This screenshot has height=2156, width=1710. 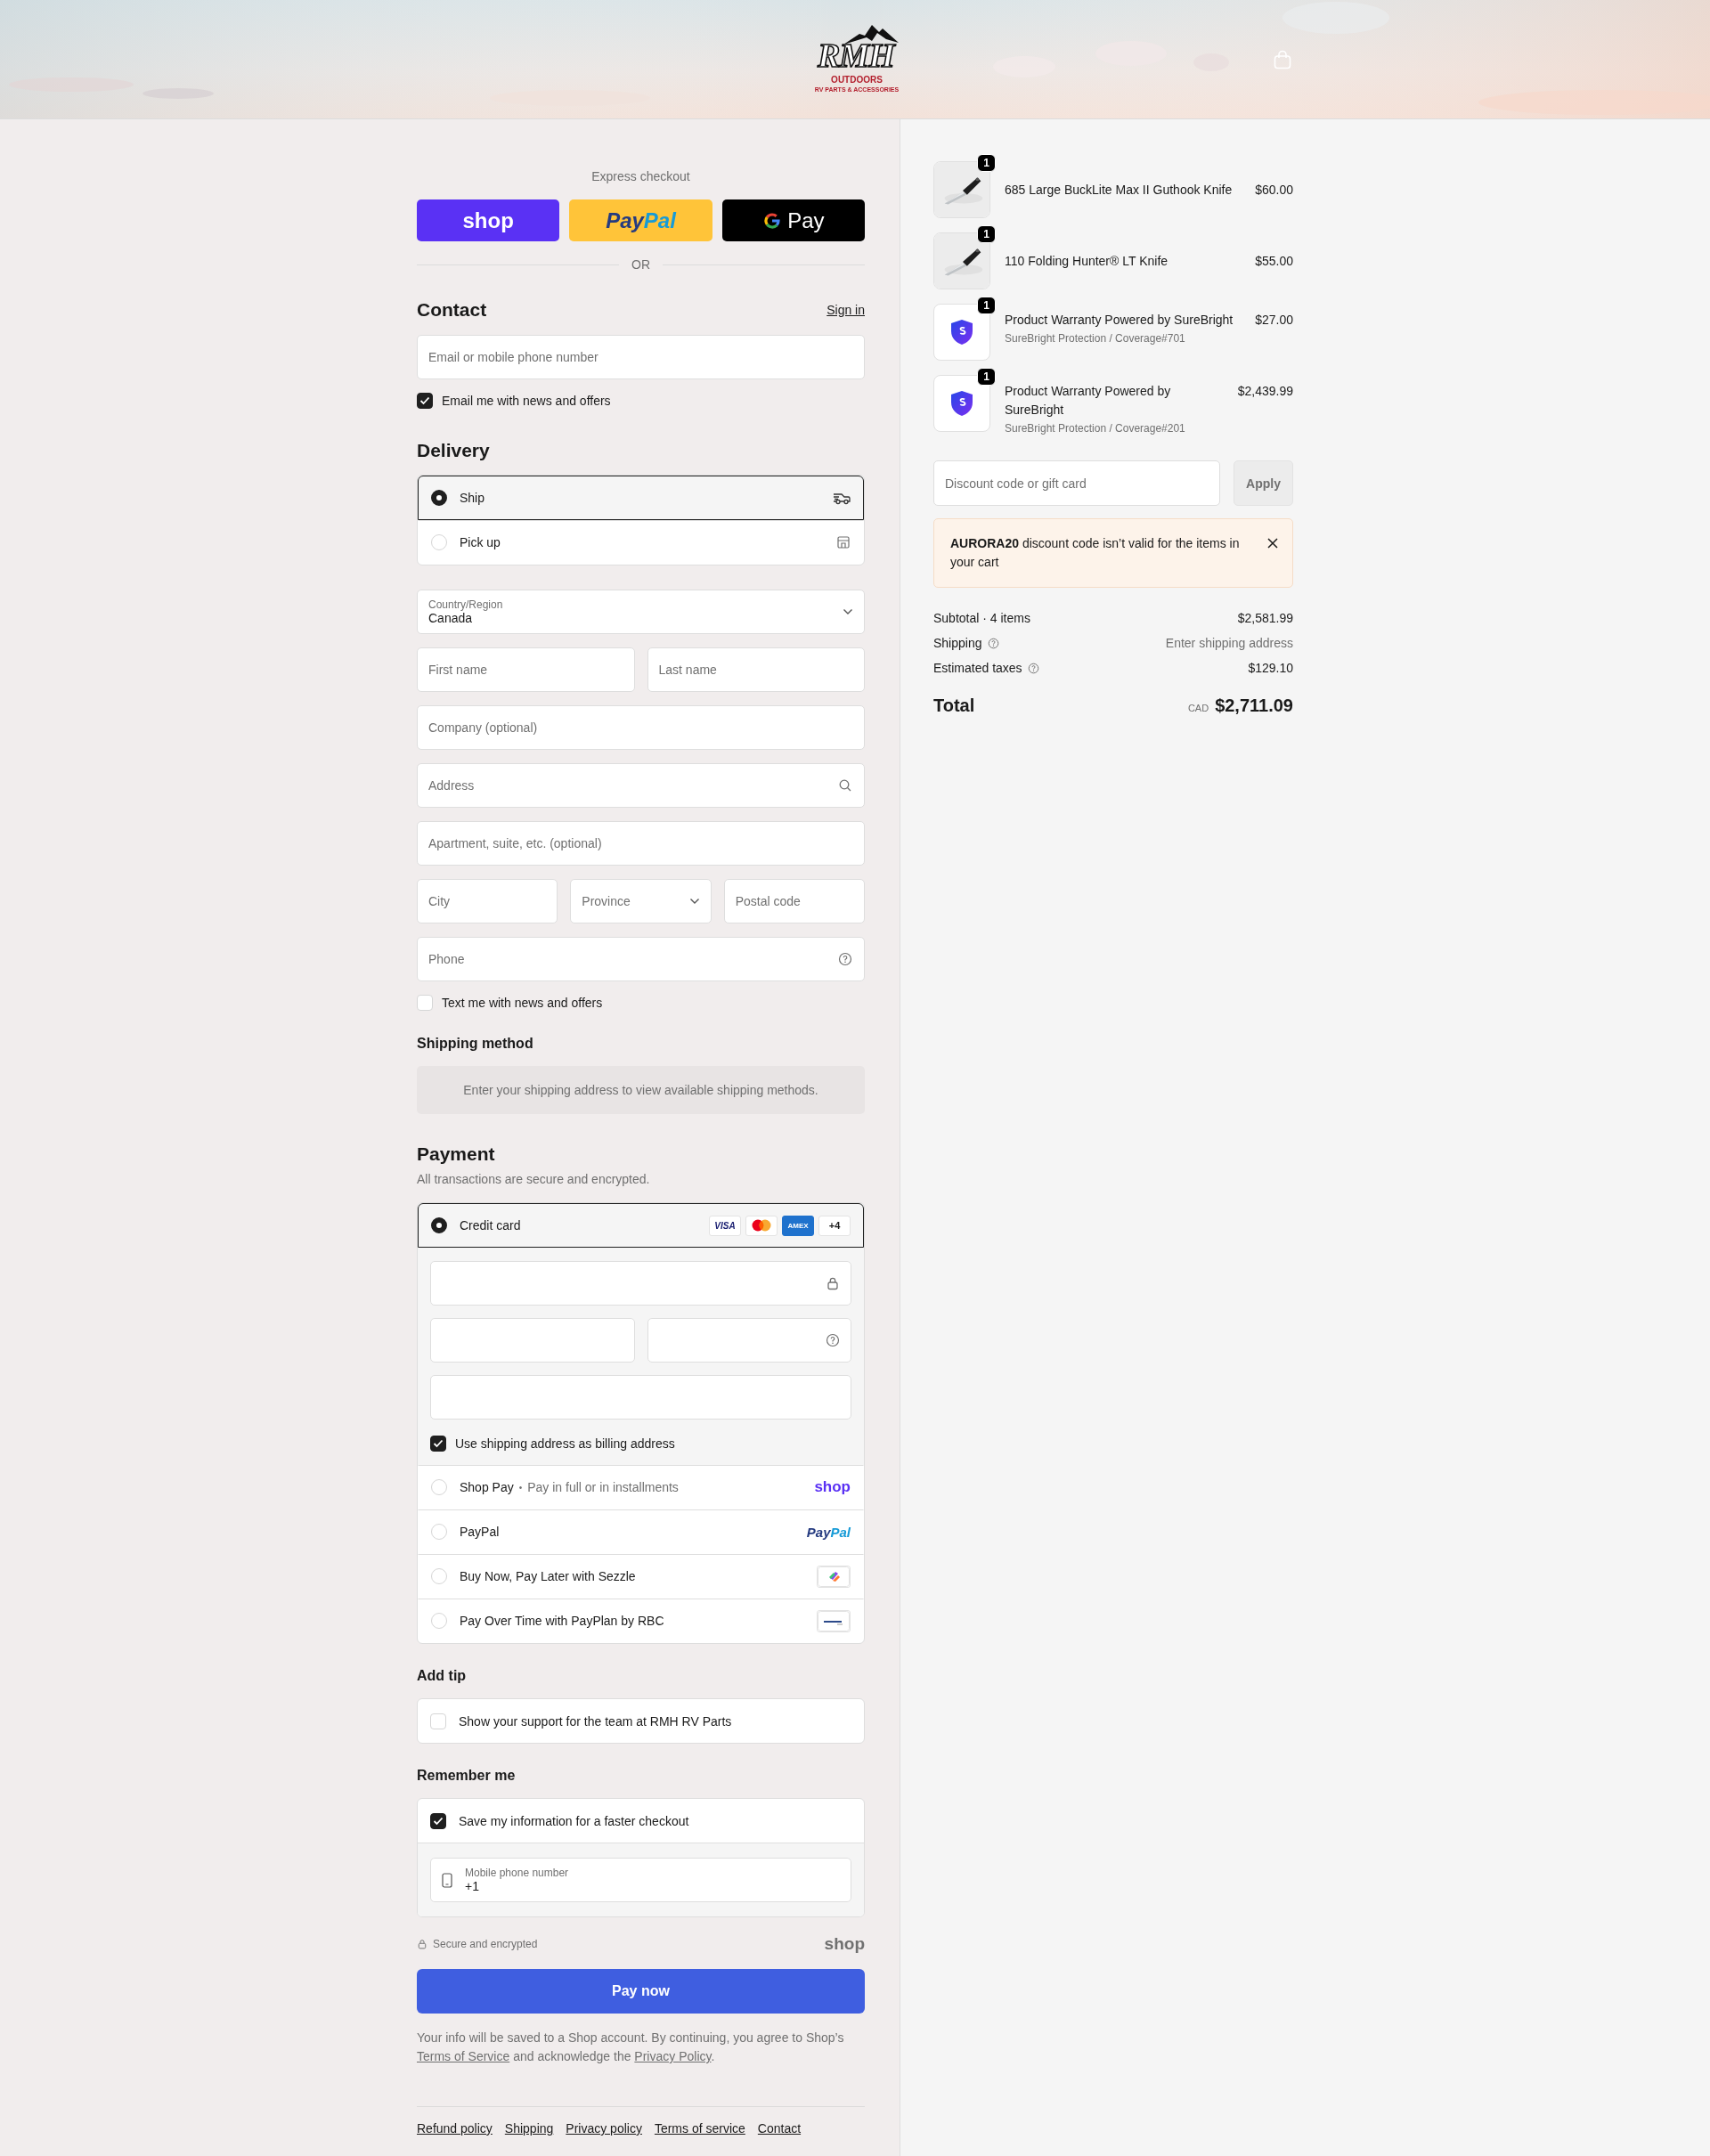 What do you see at coordinates (779, 2128) in the screenshot?
I see `footer-link: Contact` at bounding box center [779, 2128].